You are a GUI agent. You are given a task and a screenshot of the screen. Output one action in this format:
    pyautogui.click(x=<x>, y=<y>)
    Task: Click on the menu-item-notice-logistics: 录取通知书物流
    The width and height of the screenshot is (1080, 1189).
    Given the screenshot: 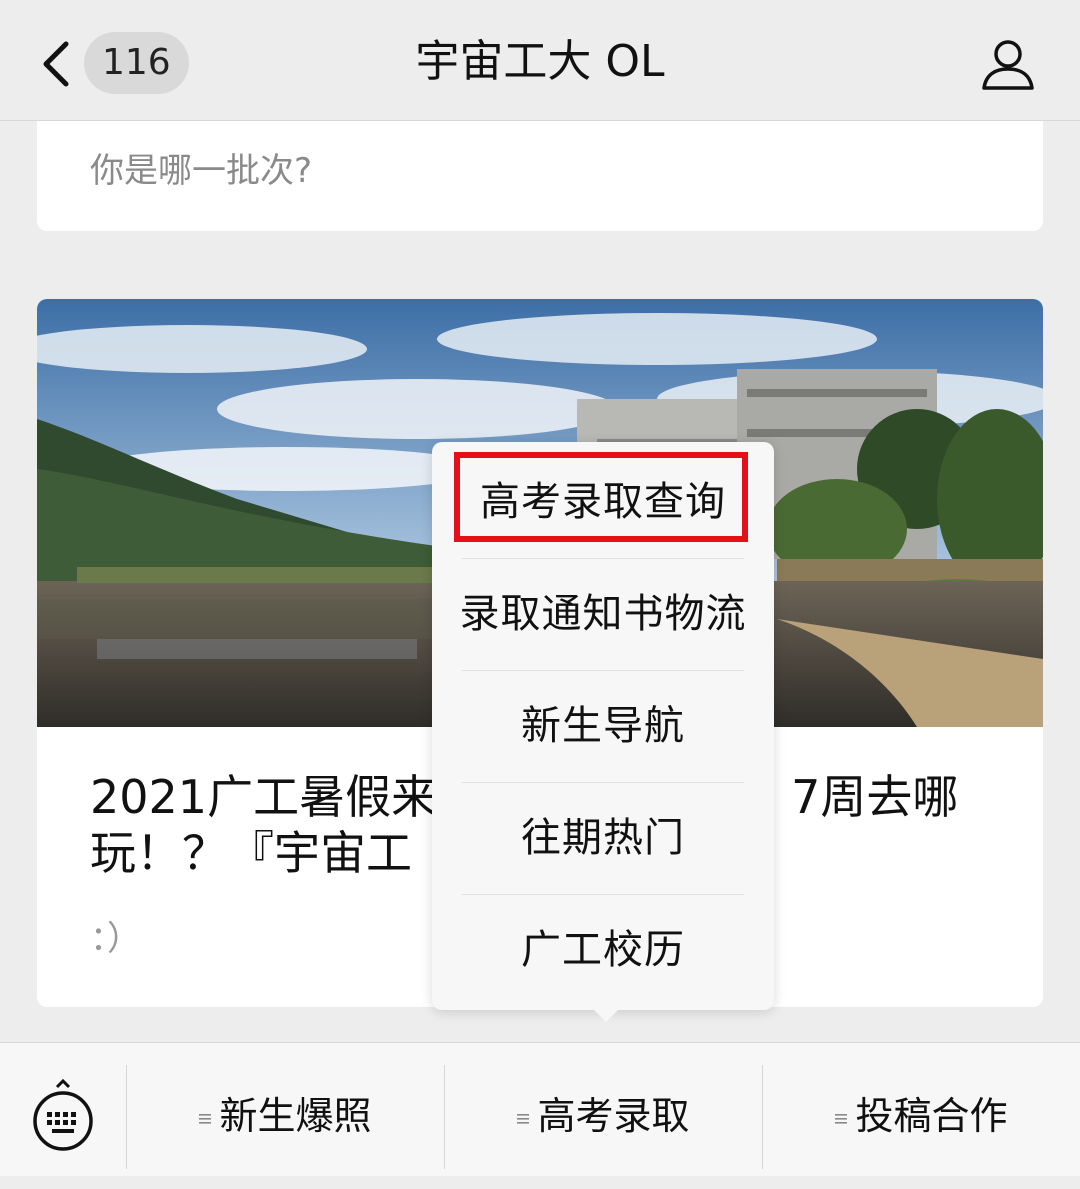 What is the action you would take?
    pyautogui.click(x=603, y=614)
    